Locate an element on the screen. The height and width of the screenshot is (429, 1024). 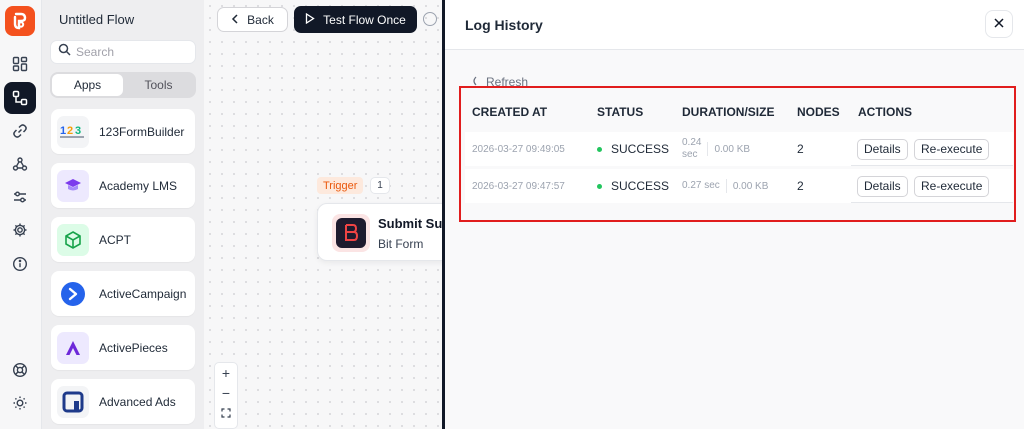
tab-tools: Tools is located at coordinates (158, 85).